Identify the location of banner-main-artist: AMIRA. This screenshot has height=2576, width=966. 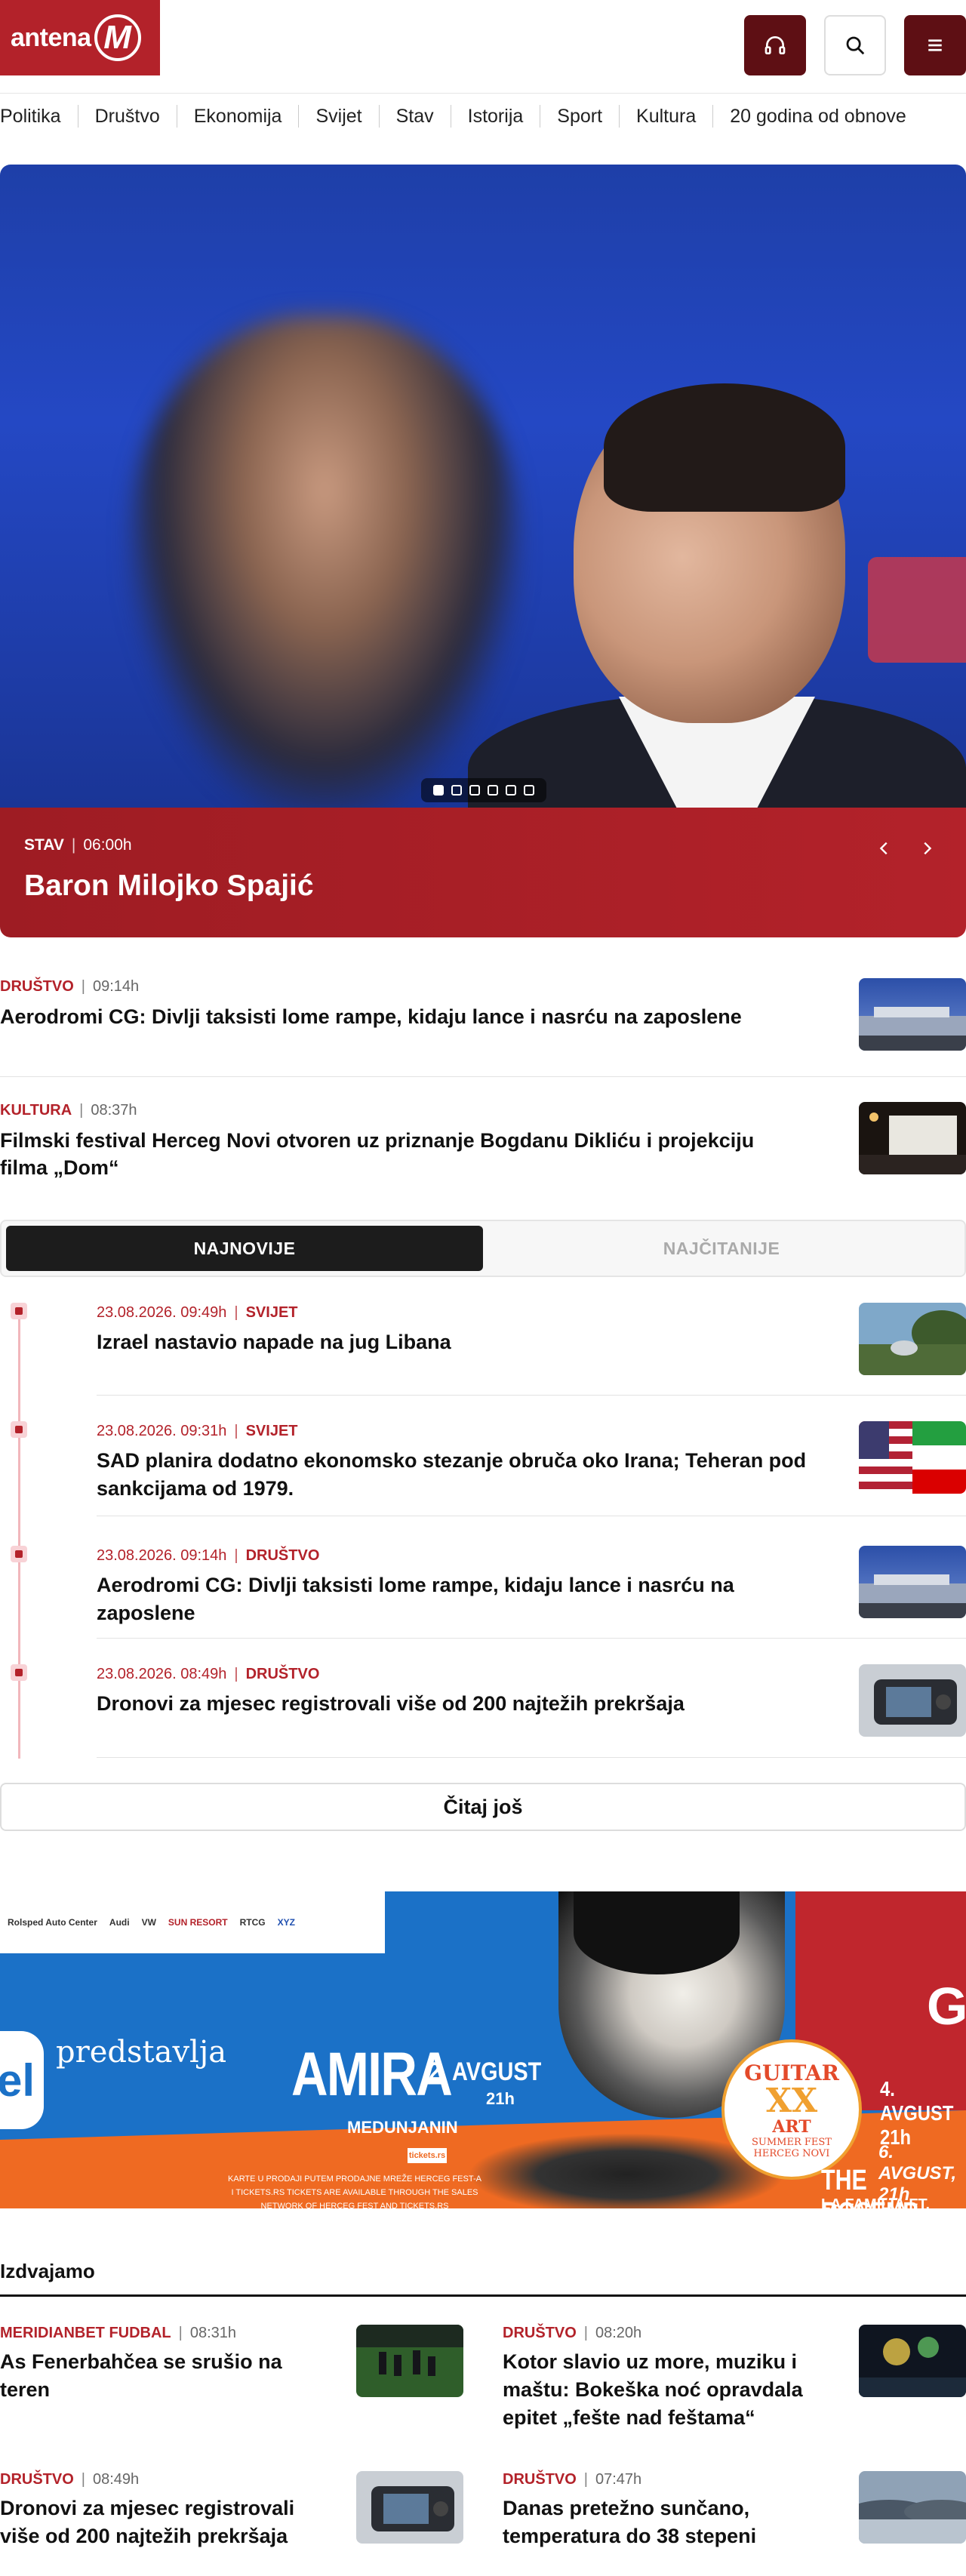
(372, 2074).